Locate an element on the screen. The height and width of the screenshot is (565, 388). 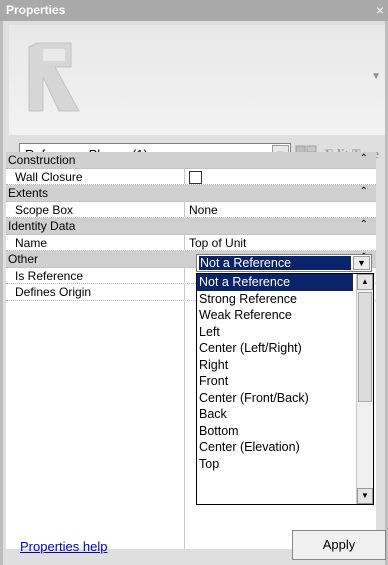
property-value is located at coordinates (280, 176).